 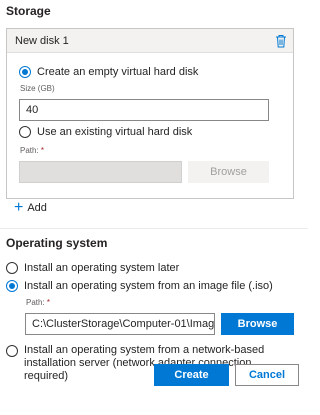 What do you see at coordinates (281, 41) in the screenshot?
I see `trash-icon` at bounding box center [281, 41].